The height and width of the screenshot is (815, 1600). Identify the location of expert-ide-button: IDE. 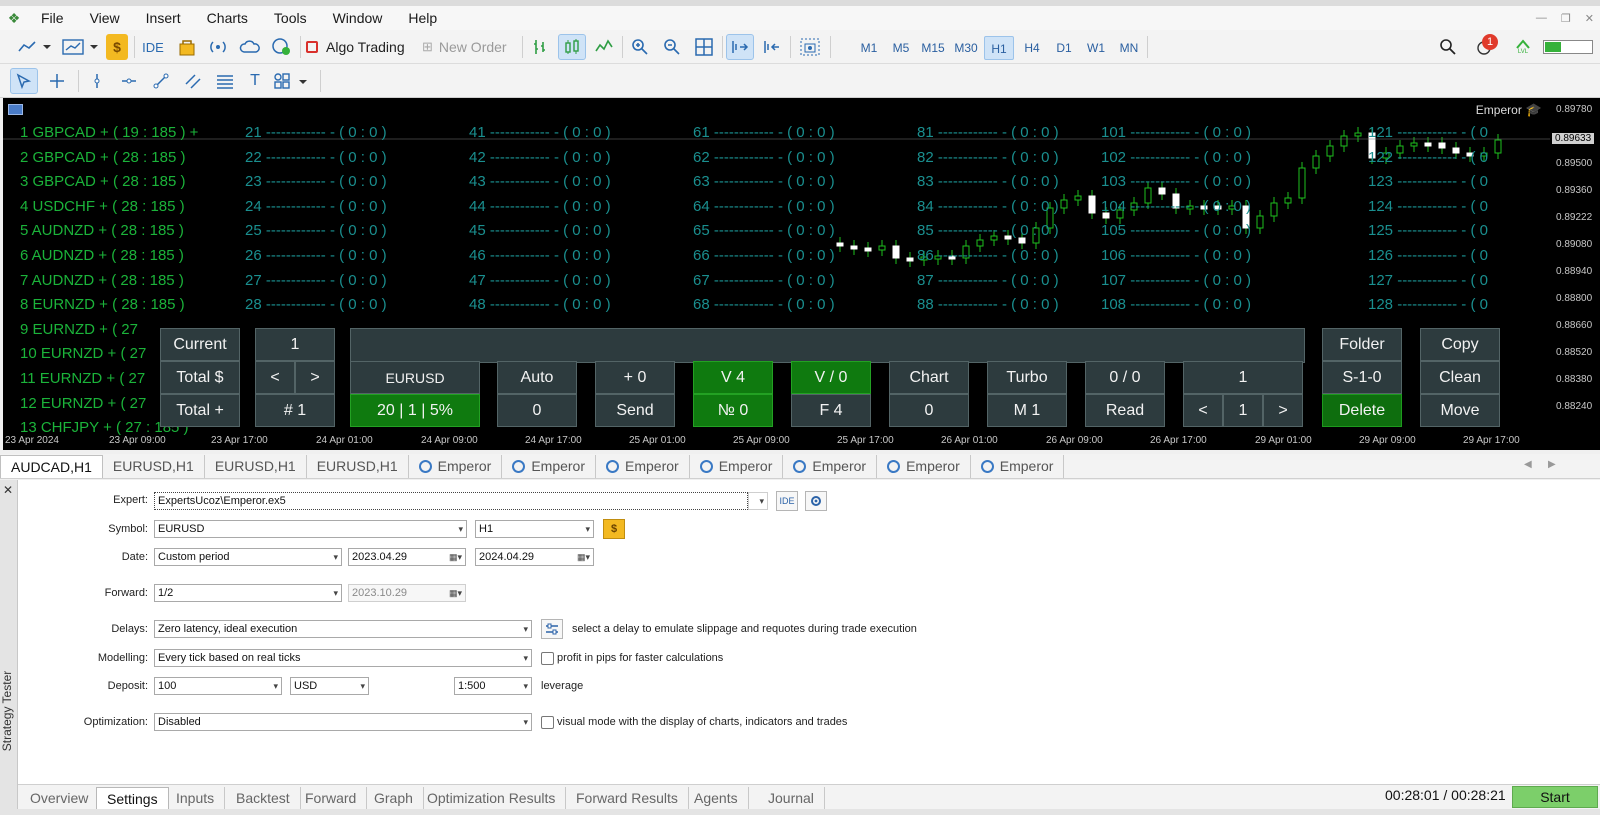
(787, 501).